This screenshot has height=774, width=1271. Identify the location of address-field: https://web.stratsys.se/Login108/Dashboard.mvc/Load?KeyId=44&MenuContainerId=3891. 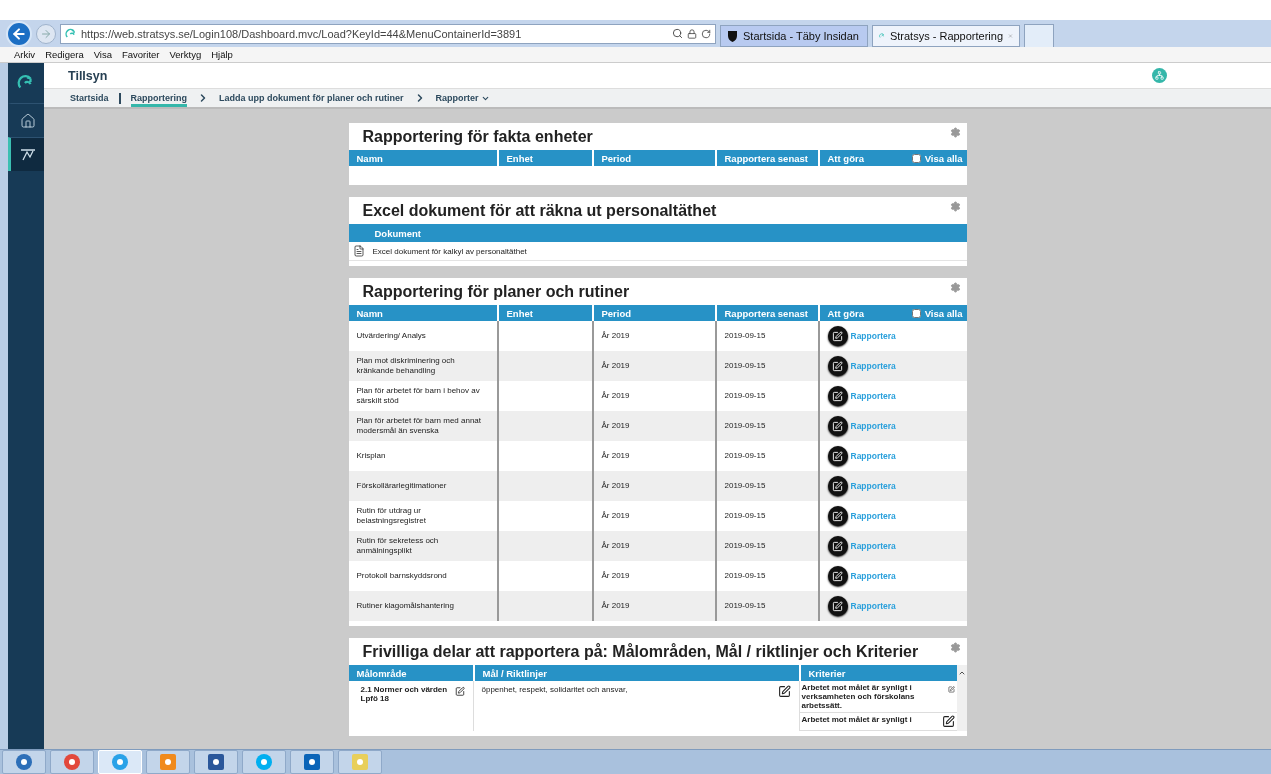
(388, 33).